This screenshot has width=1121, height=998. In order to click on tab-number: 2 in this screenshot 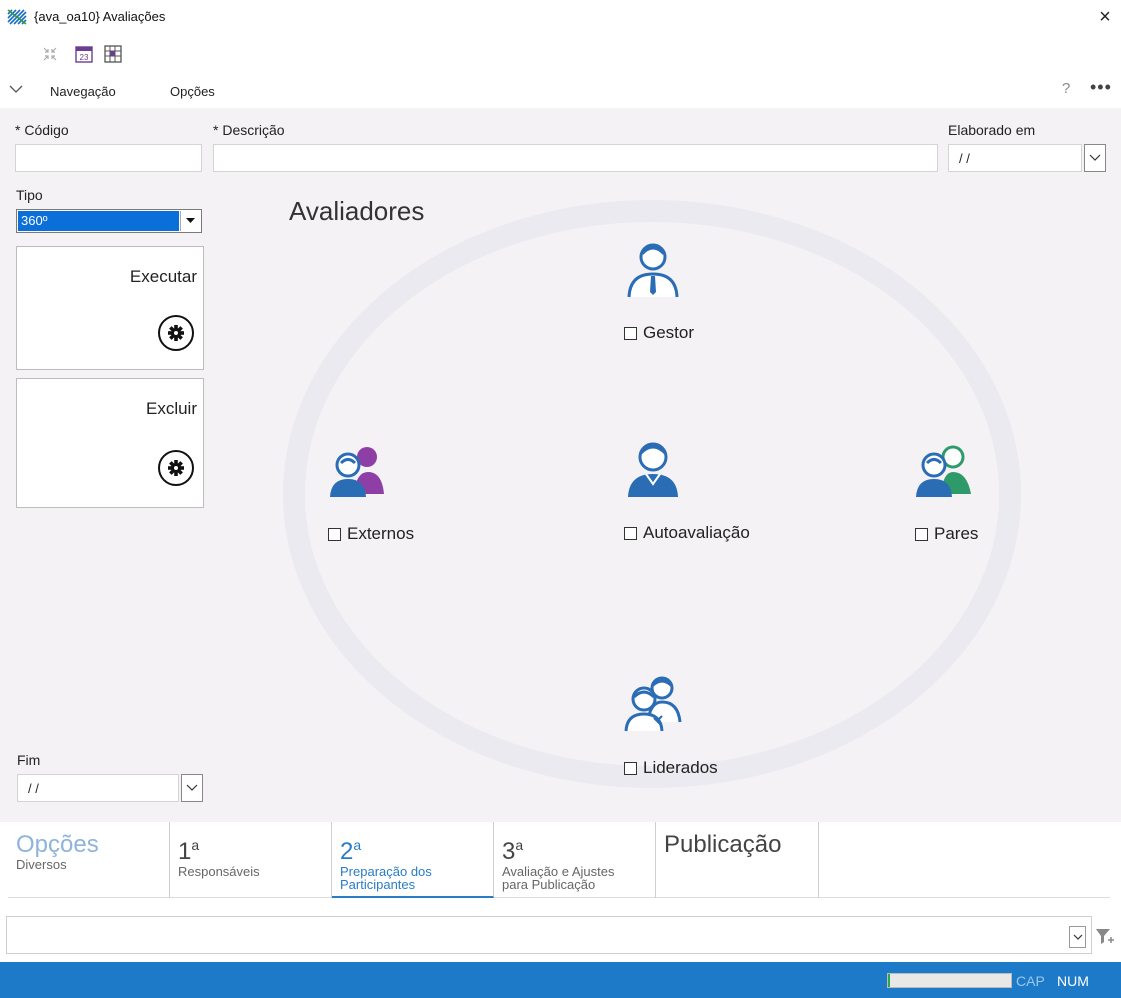, I will do `click(347, 851)`.